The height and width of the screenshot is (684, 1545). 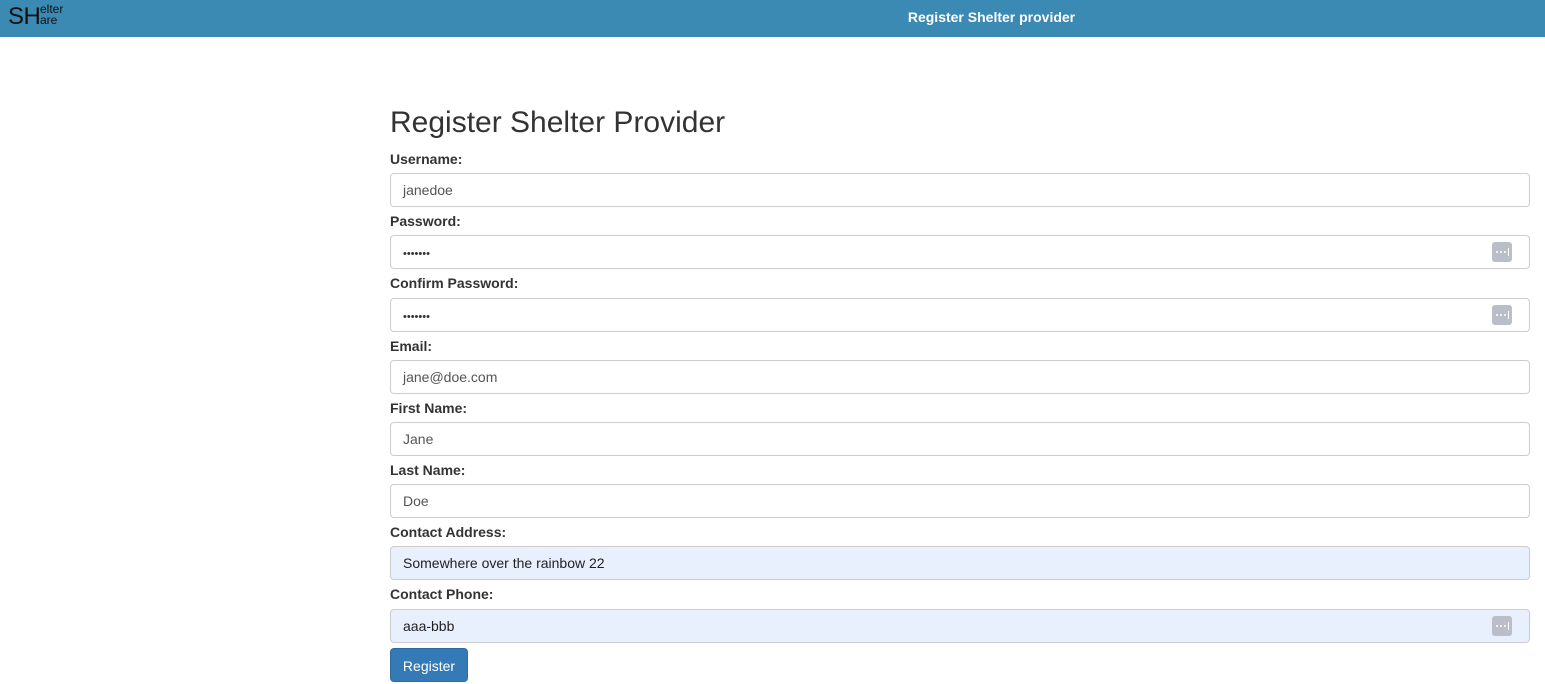 What do you see at coordinates (411, 346) in the screenshot?
I see `email-label: Email:` at bounding box center [411, 346].